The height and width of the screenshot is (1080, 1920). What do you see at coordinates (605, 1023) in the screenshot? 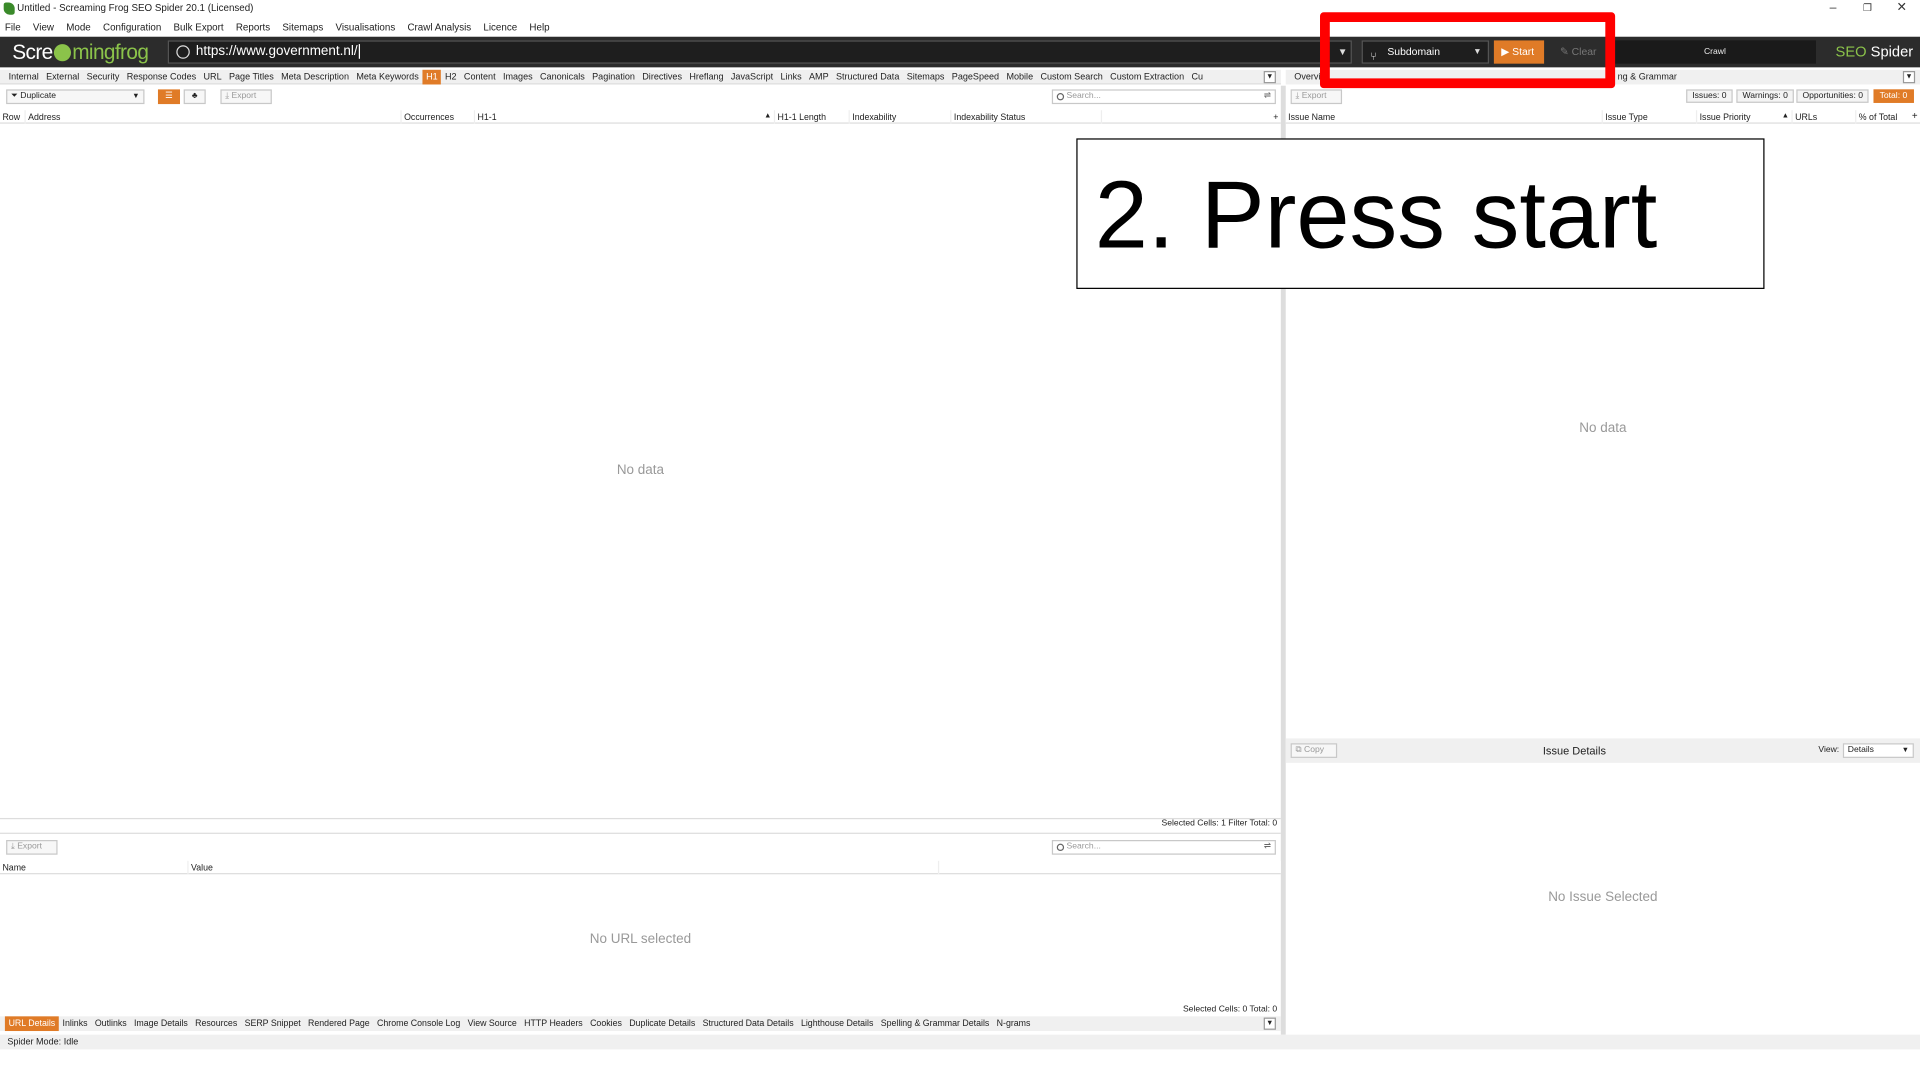
I see `tab-cookies: Cookies` at bounding box center [605, 1023].